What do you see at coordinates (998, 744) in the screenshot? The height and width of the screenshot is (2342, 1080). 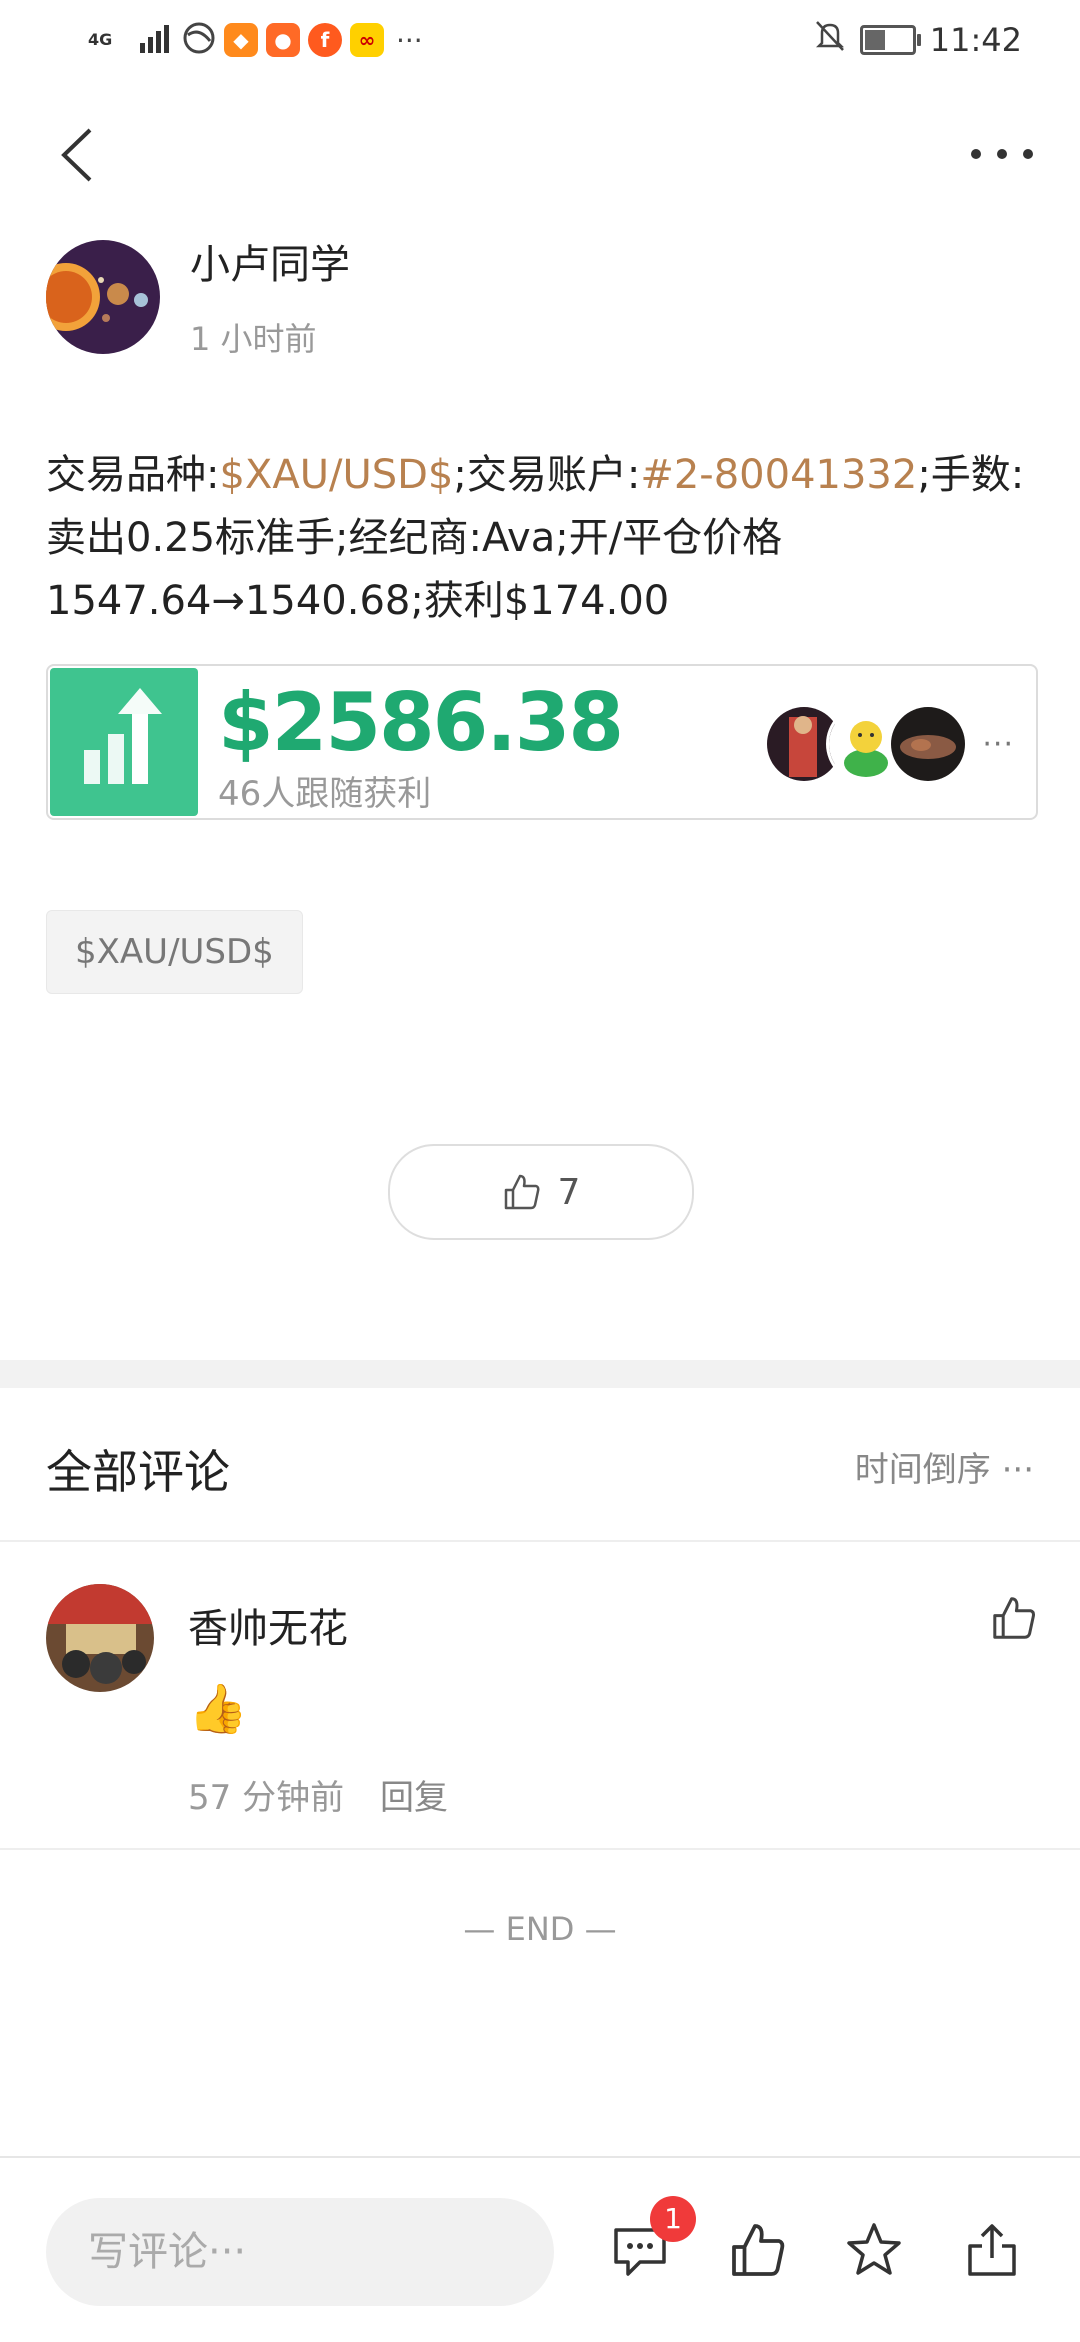 I see `more-followers-icon: ···` at bounding box center [998, 744].